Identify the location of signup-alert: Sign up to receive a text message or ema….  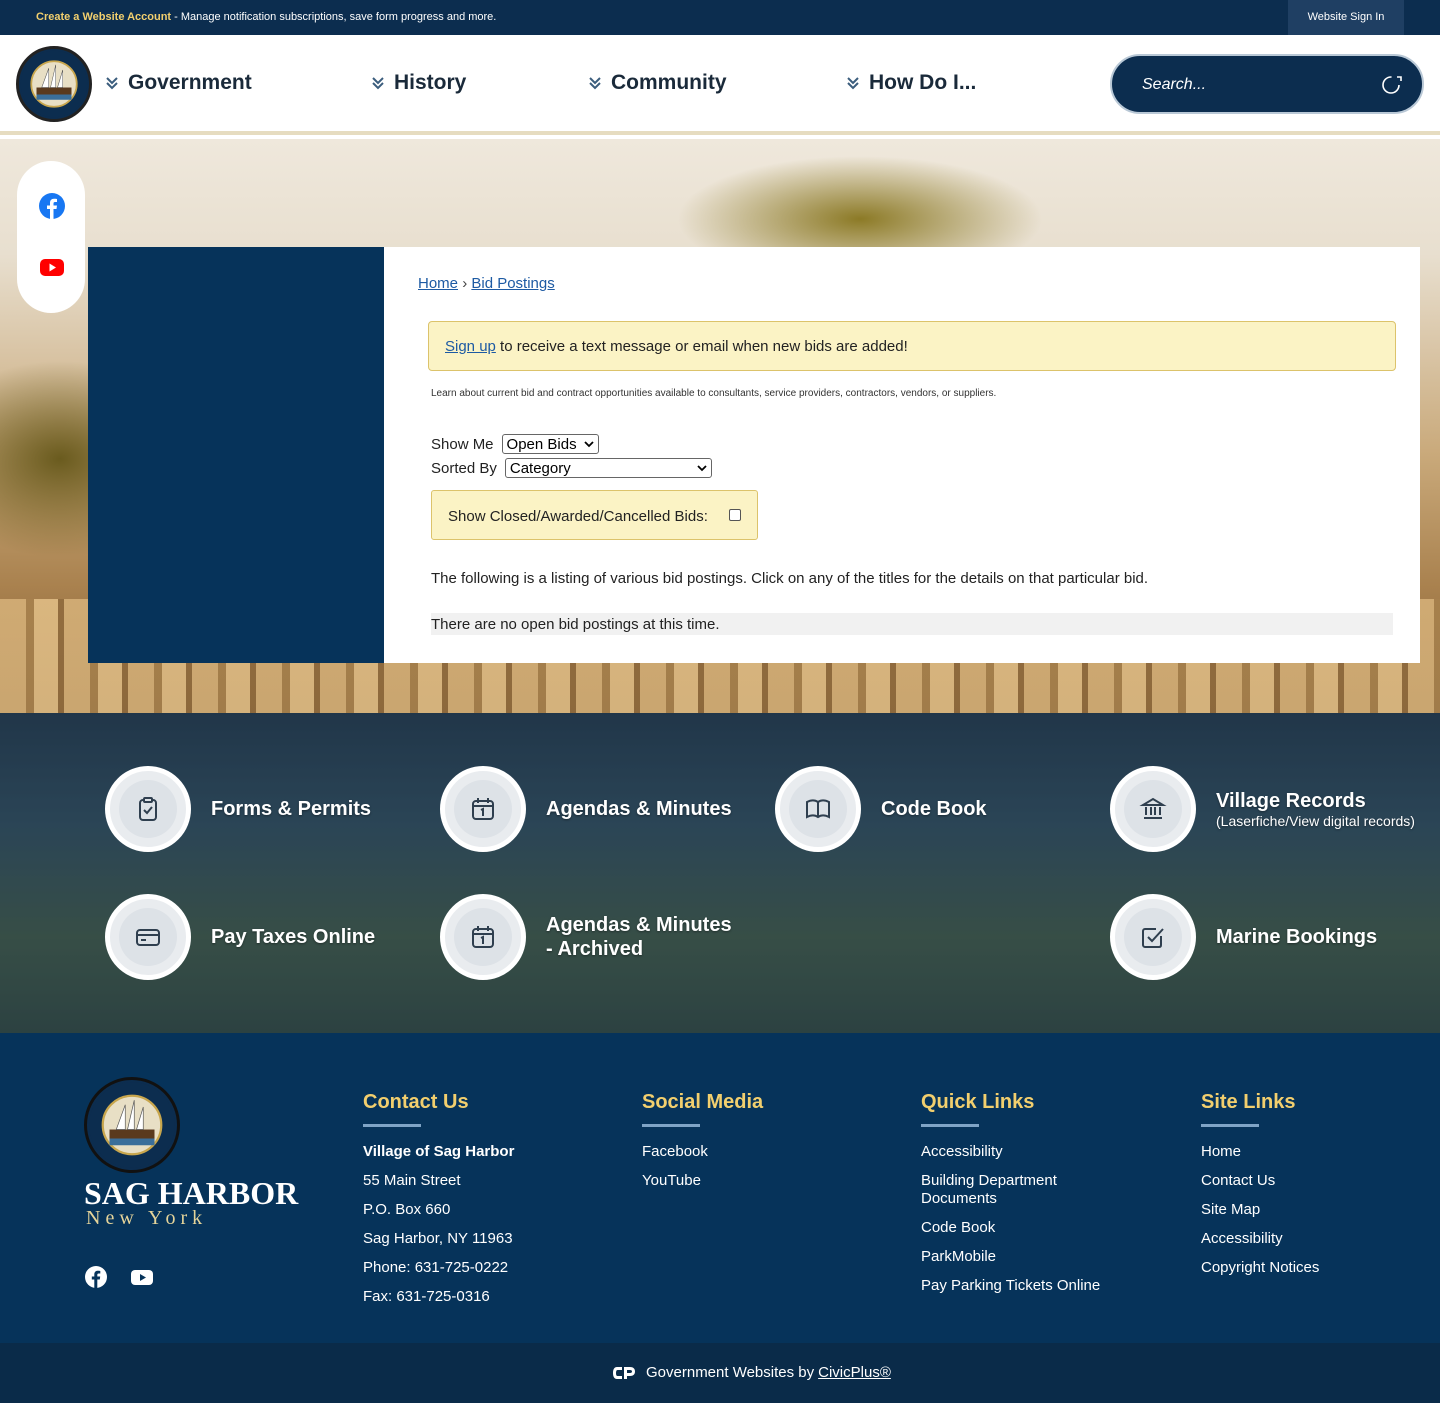
(912, 346).